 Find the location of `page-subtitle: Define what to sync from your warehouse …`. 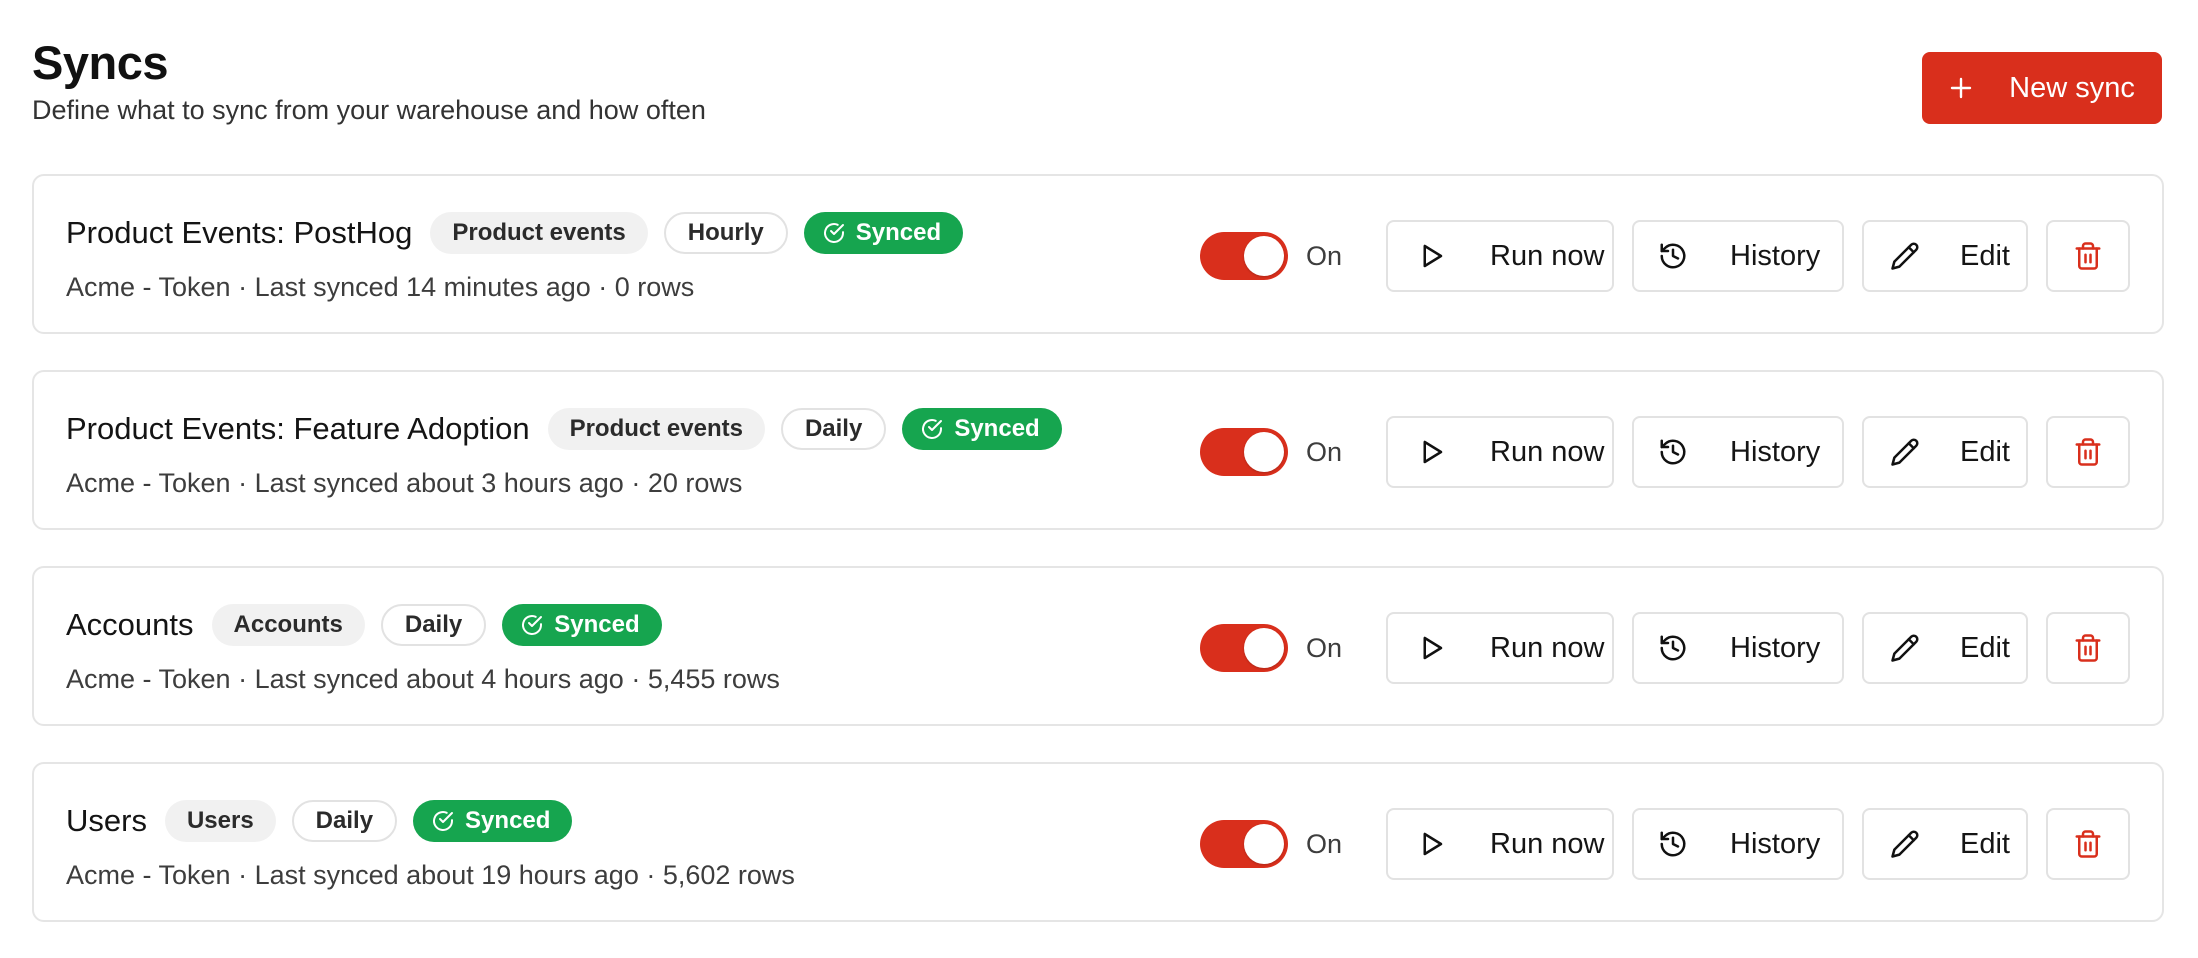

page-subtitle: Define what to sync from your warehouse … is located at coordinates (369, 110).